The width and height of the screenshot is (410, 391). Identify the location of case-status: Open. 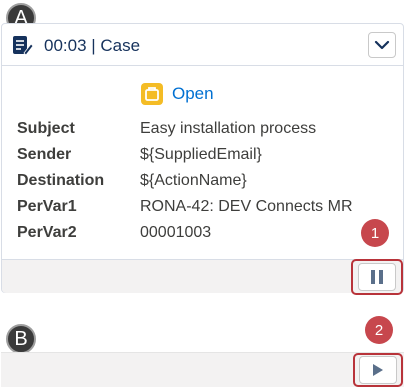
(177, 94).